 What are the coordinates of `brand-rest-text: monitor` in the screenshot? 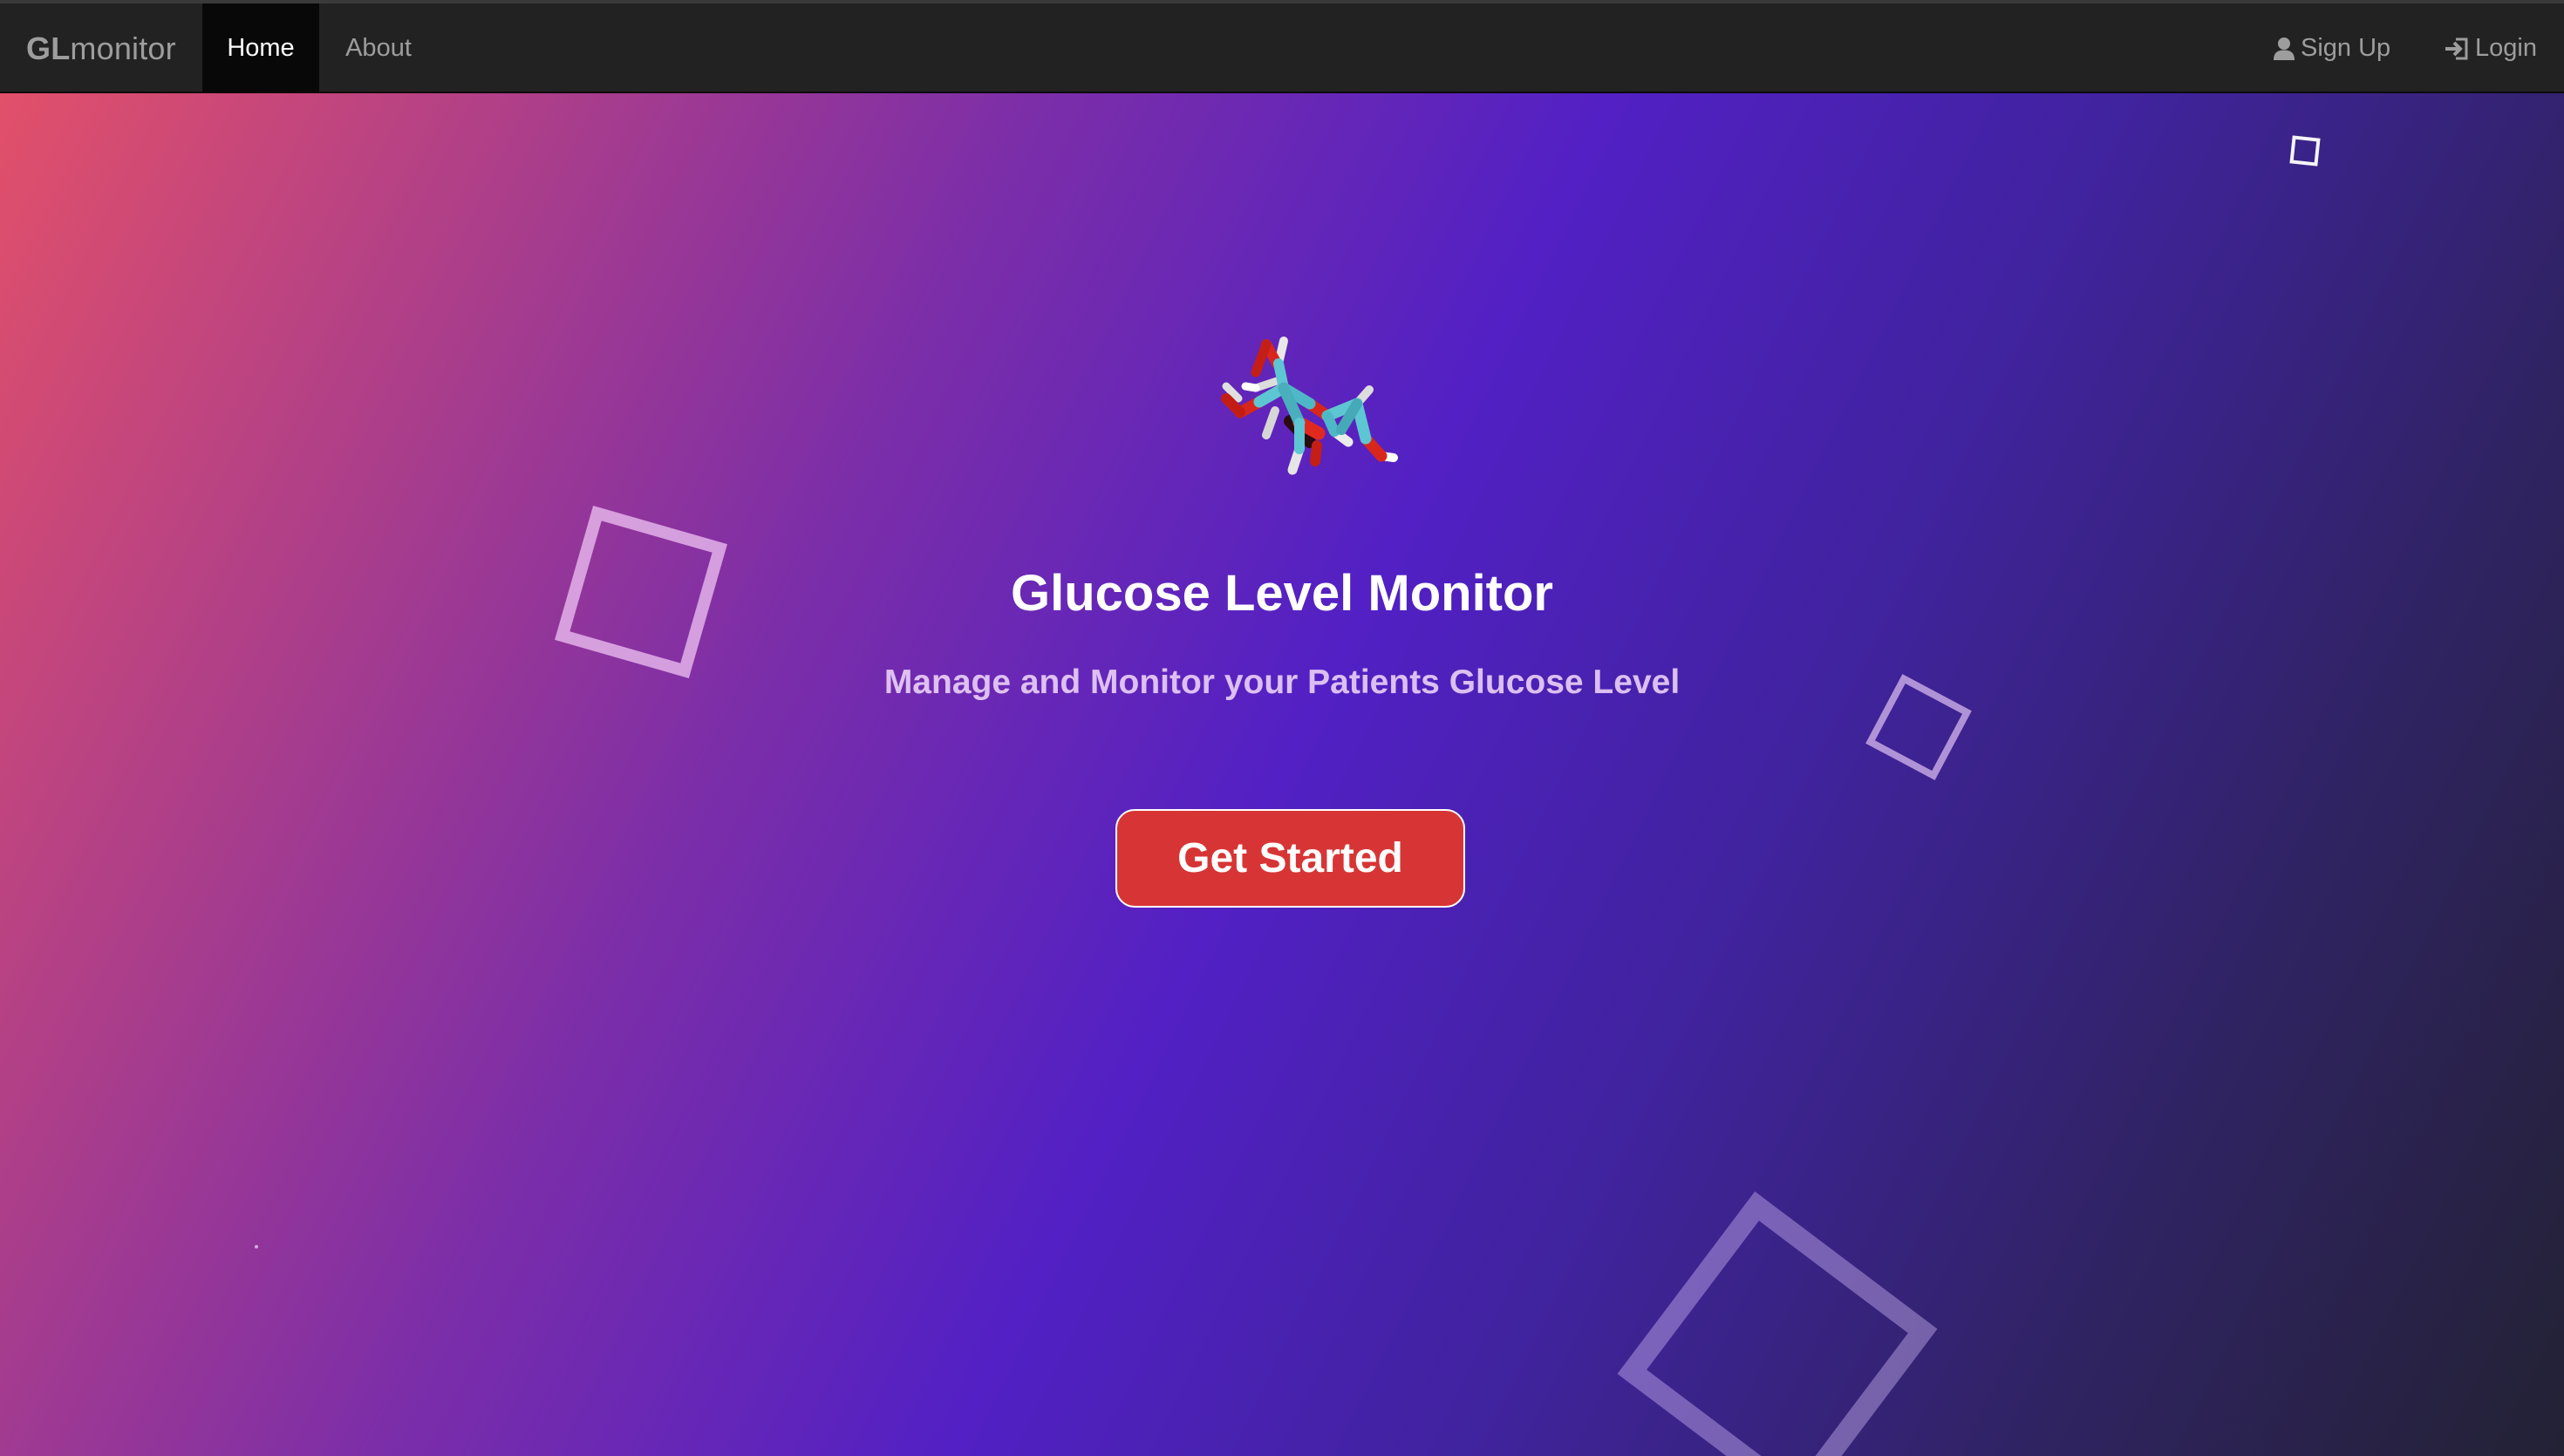 It's located at (123, 48).